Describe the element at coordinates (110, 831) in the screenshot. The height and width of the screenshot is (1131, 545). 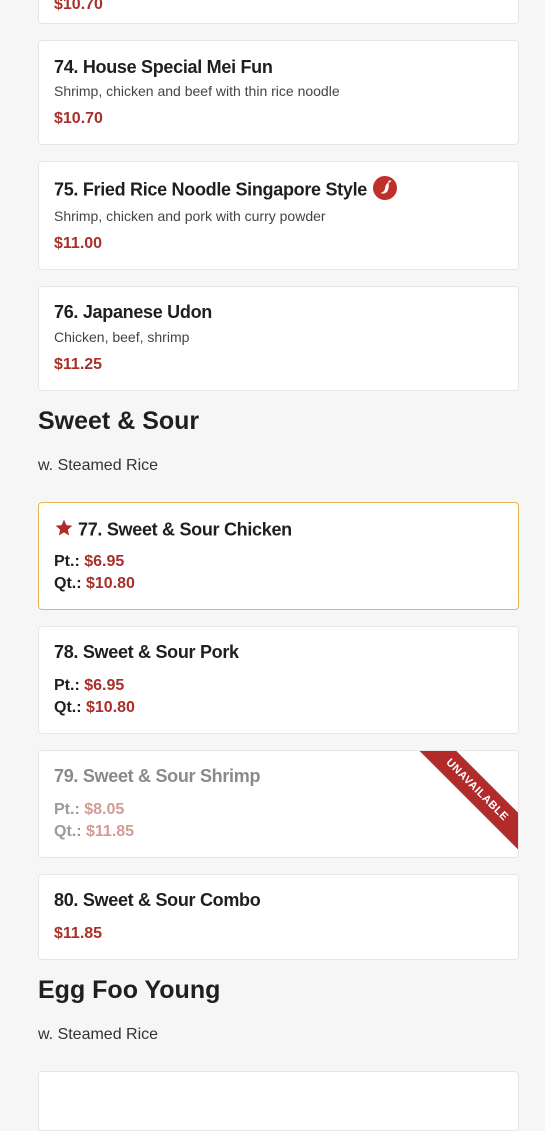
I see `quart-value: $11.85` at that location.